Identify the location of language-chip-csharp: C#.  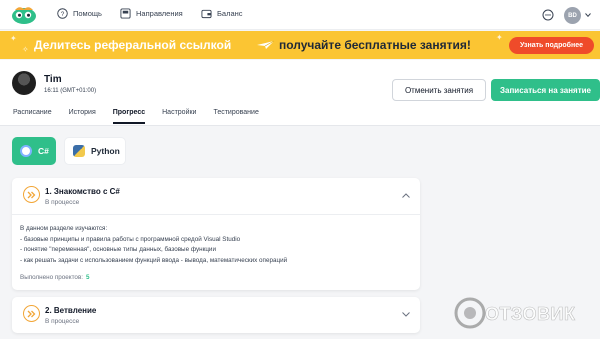
(34, 151).